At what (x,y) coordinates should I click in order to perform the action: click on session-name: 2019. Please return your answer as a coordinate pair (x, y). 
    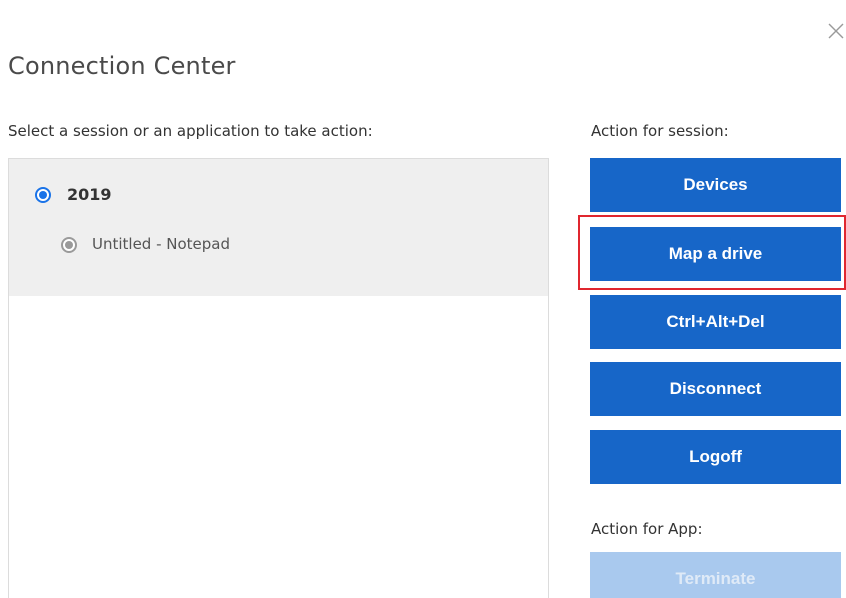
    Looking at the image, I should click on (89, 194).